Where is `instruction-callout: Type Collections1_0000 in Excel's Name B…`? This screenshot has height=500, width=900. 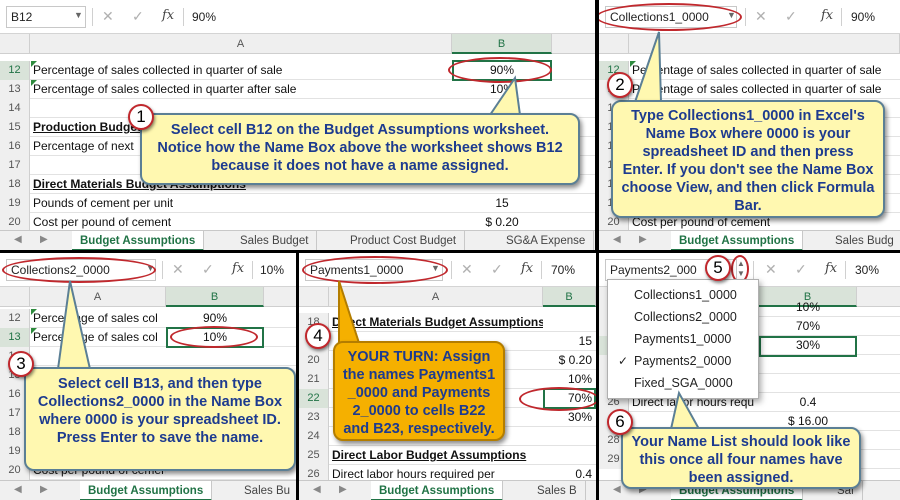 instruction-callout: Type Collections1_0000 in Excel's Name B… is located at coordinates (748, 159).